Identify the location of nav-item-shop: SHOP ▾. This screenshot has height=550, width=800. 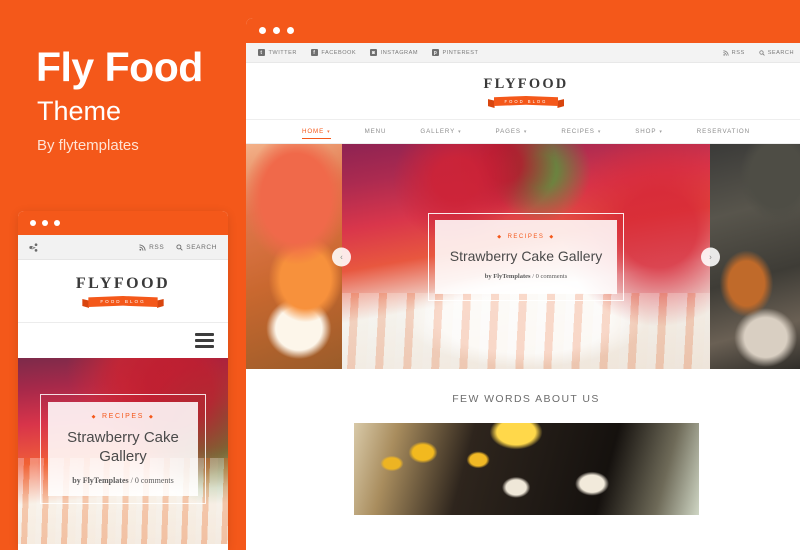
(649, 131).